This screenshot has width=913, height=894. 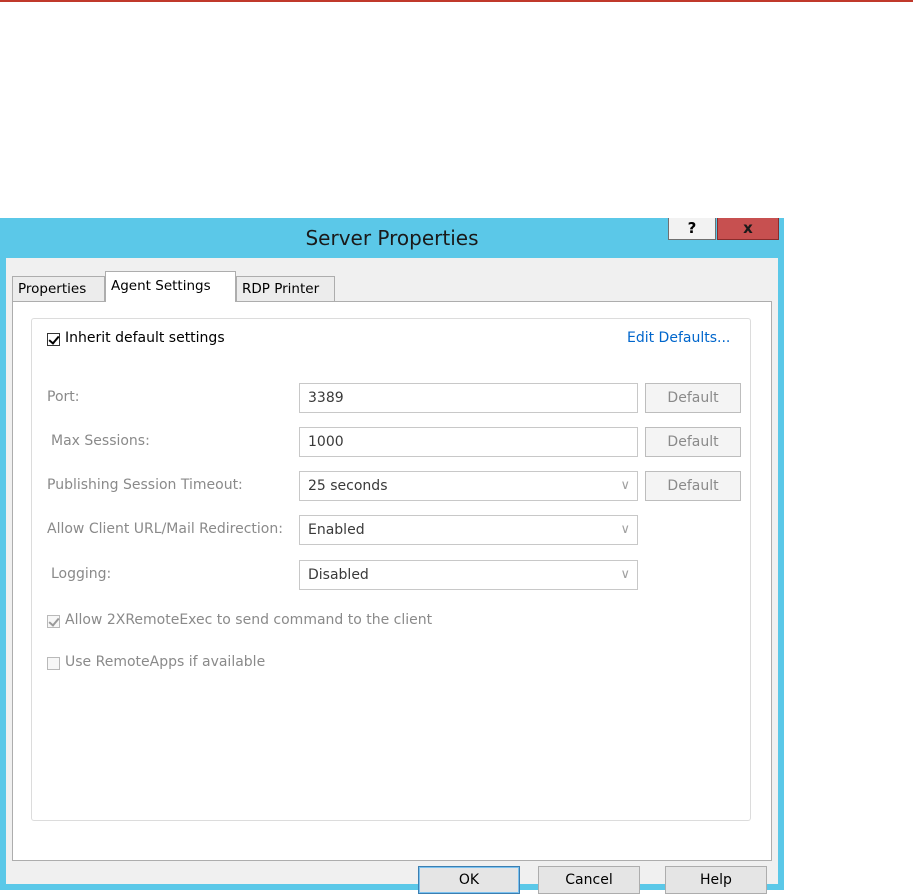 What do you see at coordinates (693, 398) in the screenshot?
I see `port-default-button: Default` at bounding box center [693, 398].